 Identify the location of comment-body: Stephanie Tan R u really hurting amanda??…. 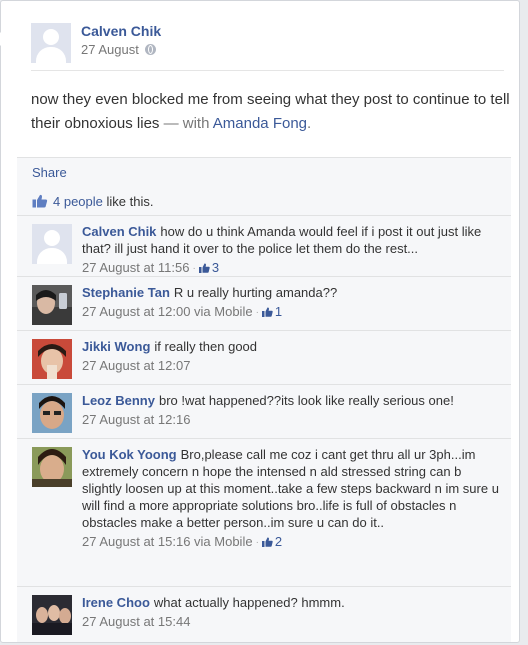
(291, 302).